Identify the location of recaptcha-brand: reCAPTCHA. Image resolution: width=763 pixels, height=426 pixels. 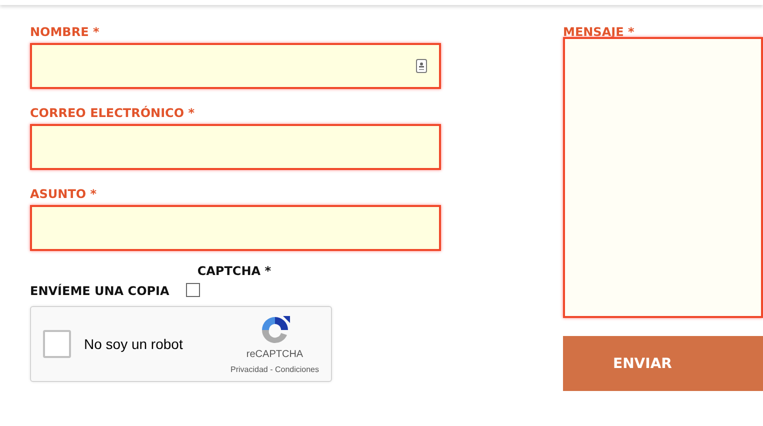
(275, 354).